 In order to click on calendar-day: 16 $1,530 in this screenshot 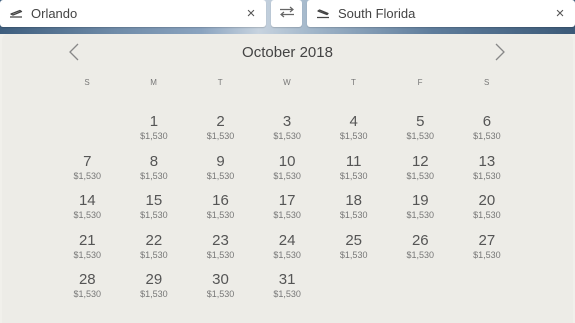, I will do `click(220, 211)`.